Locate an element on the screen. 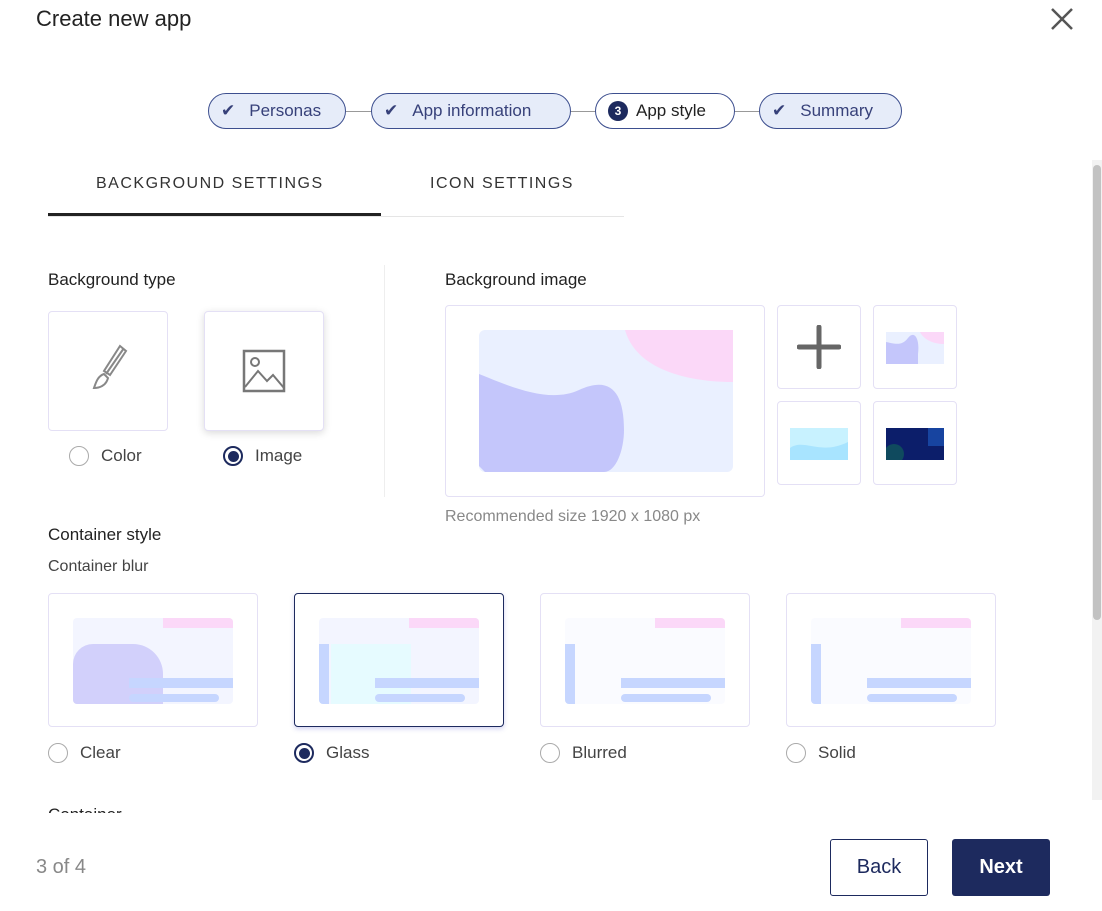 The width and height of the screenshot is (1102, 911). radio-label: Image is located at coordinates (279, 455).